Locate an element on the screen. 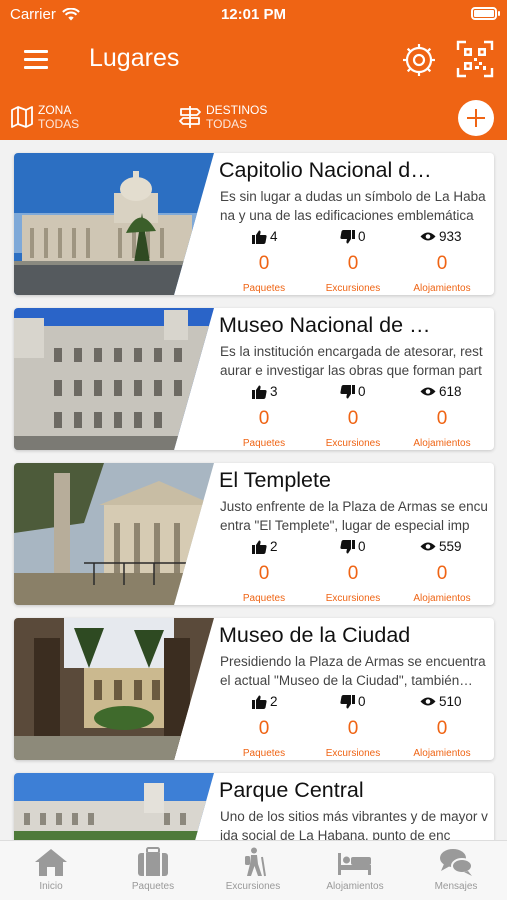 Image resolution: width=507 pixels, height=900 pixels. likes-stat: 4 is located at coordinates (265, 236).